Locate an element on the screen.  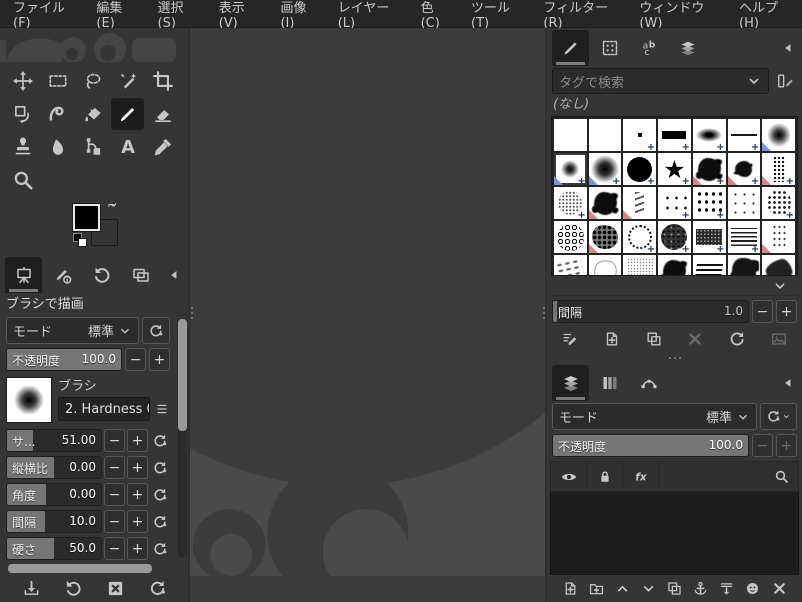
new-brush-button is located at coordinates (612, 339).